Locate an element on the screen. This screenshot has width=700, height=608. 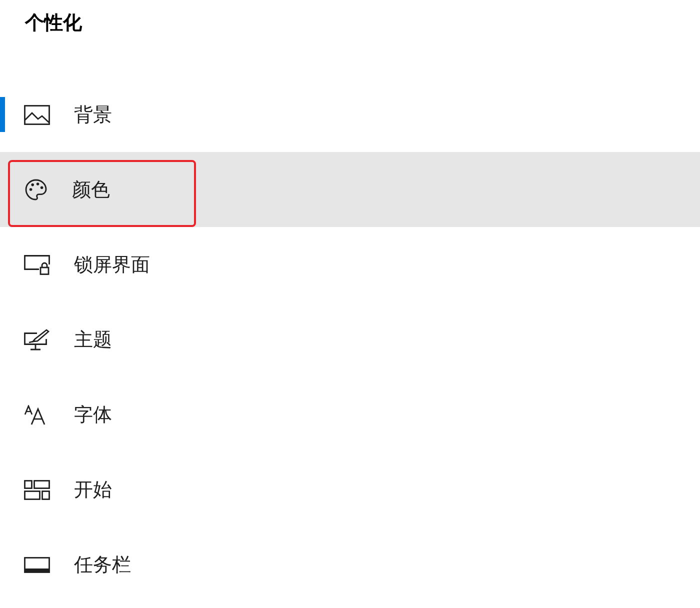
taskbar-icon is located at coordinates (37, 564).